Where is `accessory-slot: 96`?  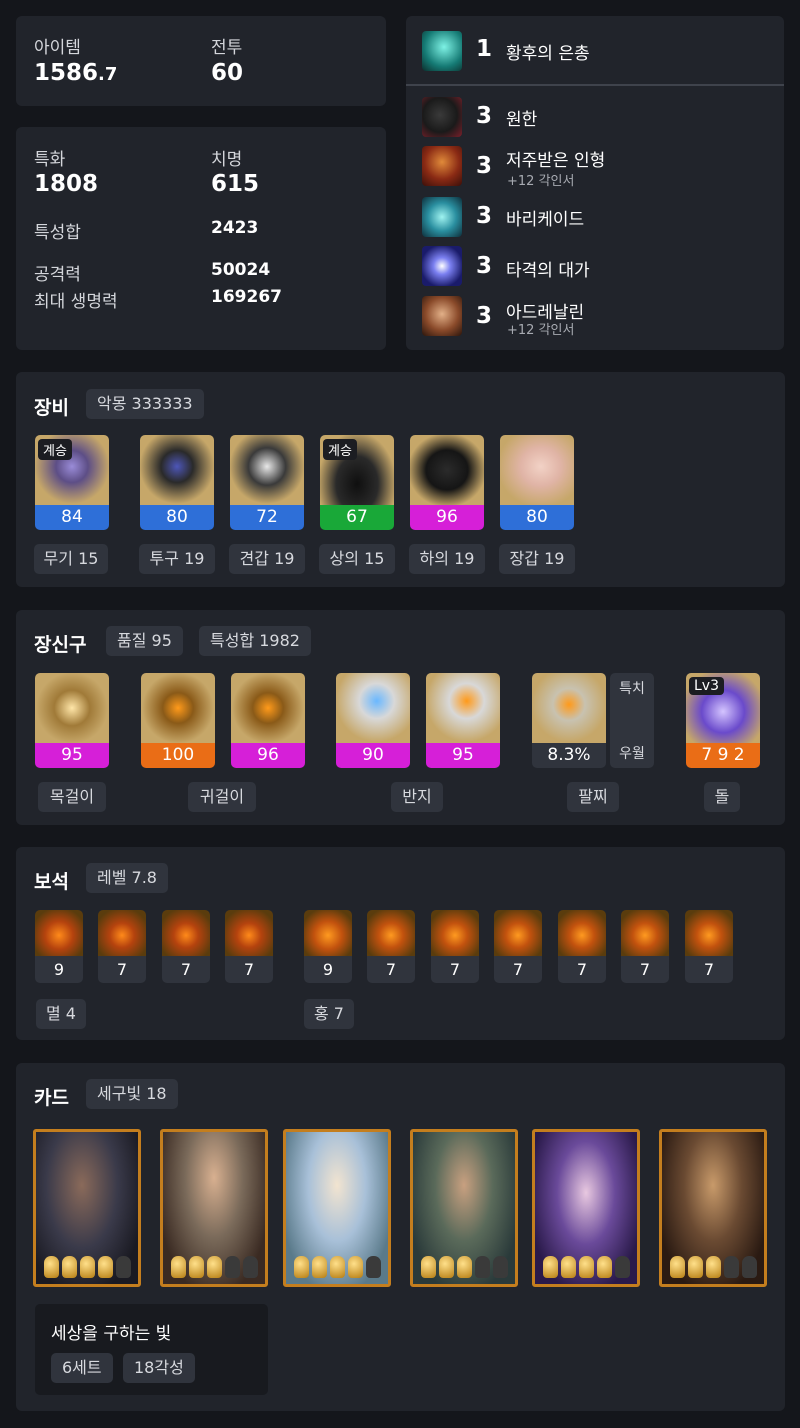 accessory-slot: 96 is located at coordinates (268, 720).